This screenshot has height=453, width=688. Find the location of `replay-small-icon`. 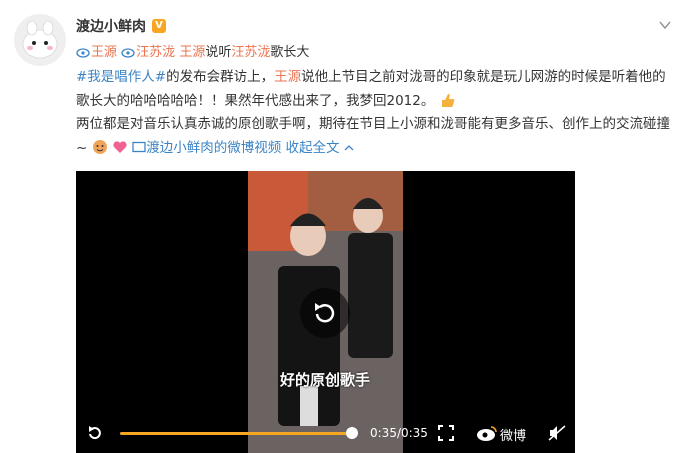

replay-small-icon is located at coordinates (95, 433).